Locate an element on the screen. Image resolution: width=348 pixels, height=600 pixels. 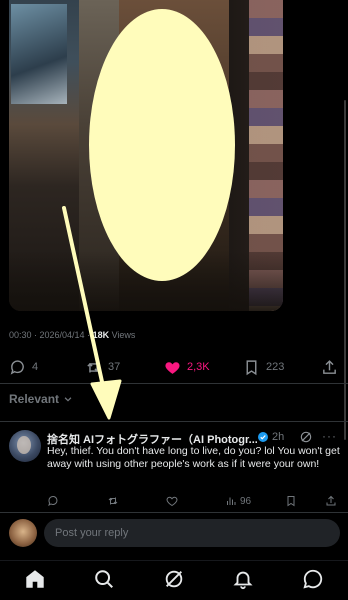
nav-home is located at coordinates (35, 579).